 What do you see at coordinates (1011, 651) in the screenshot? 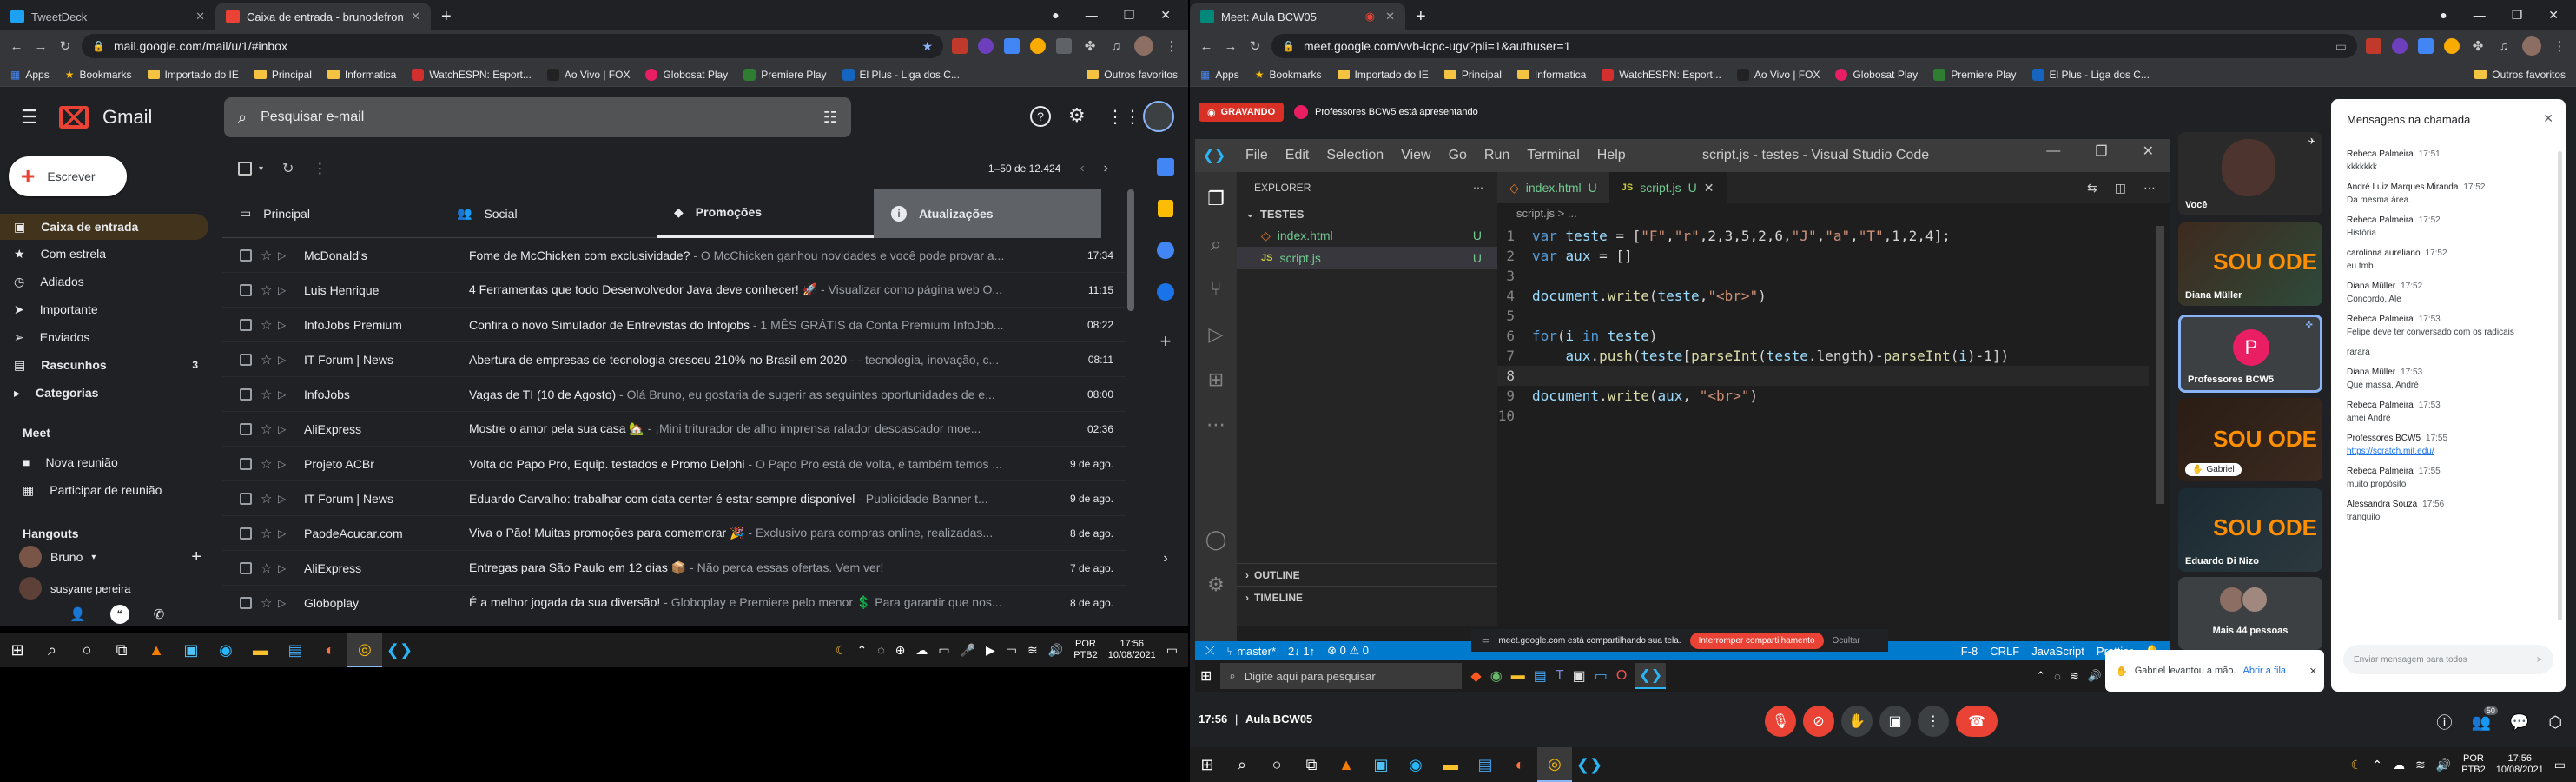
I see `monitor-icon: ▭` at bounding box center [1011, 651].